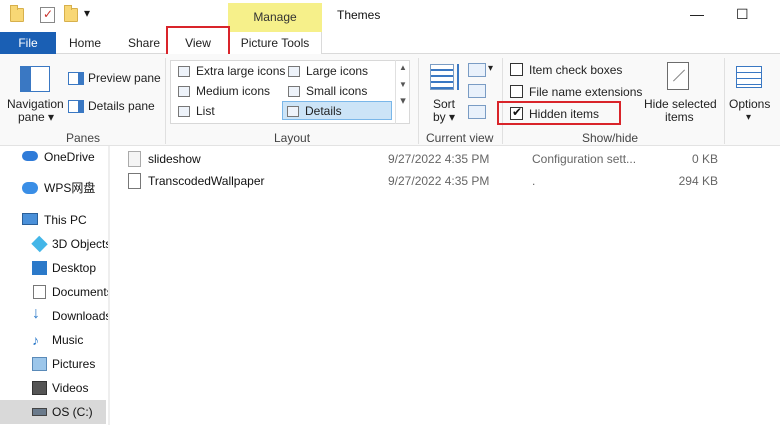 This screenshot has height=425, width=780. What do you see at coordinates (516, 91) in the screenshot?
I see `file-name-extensions-checkbox` at bounding box center [516, 91].